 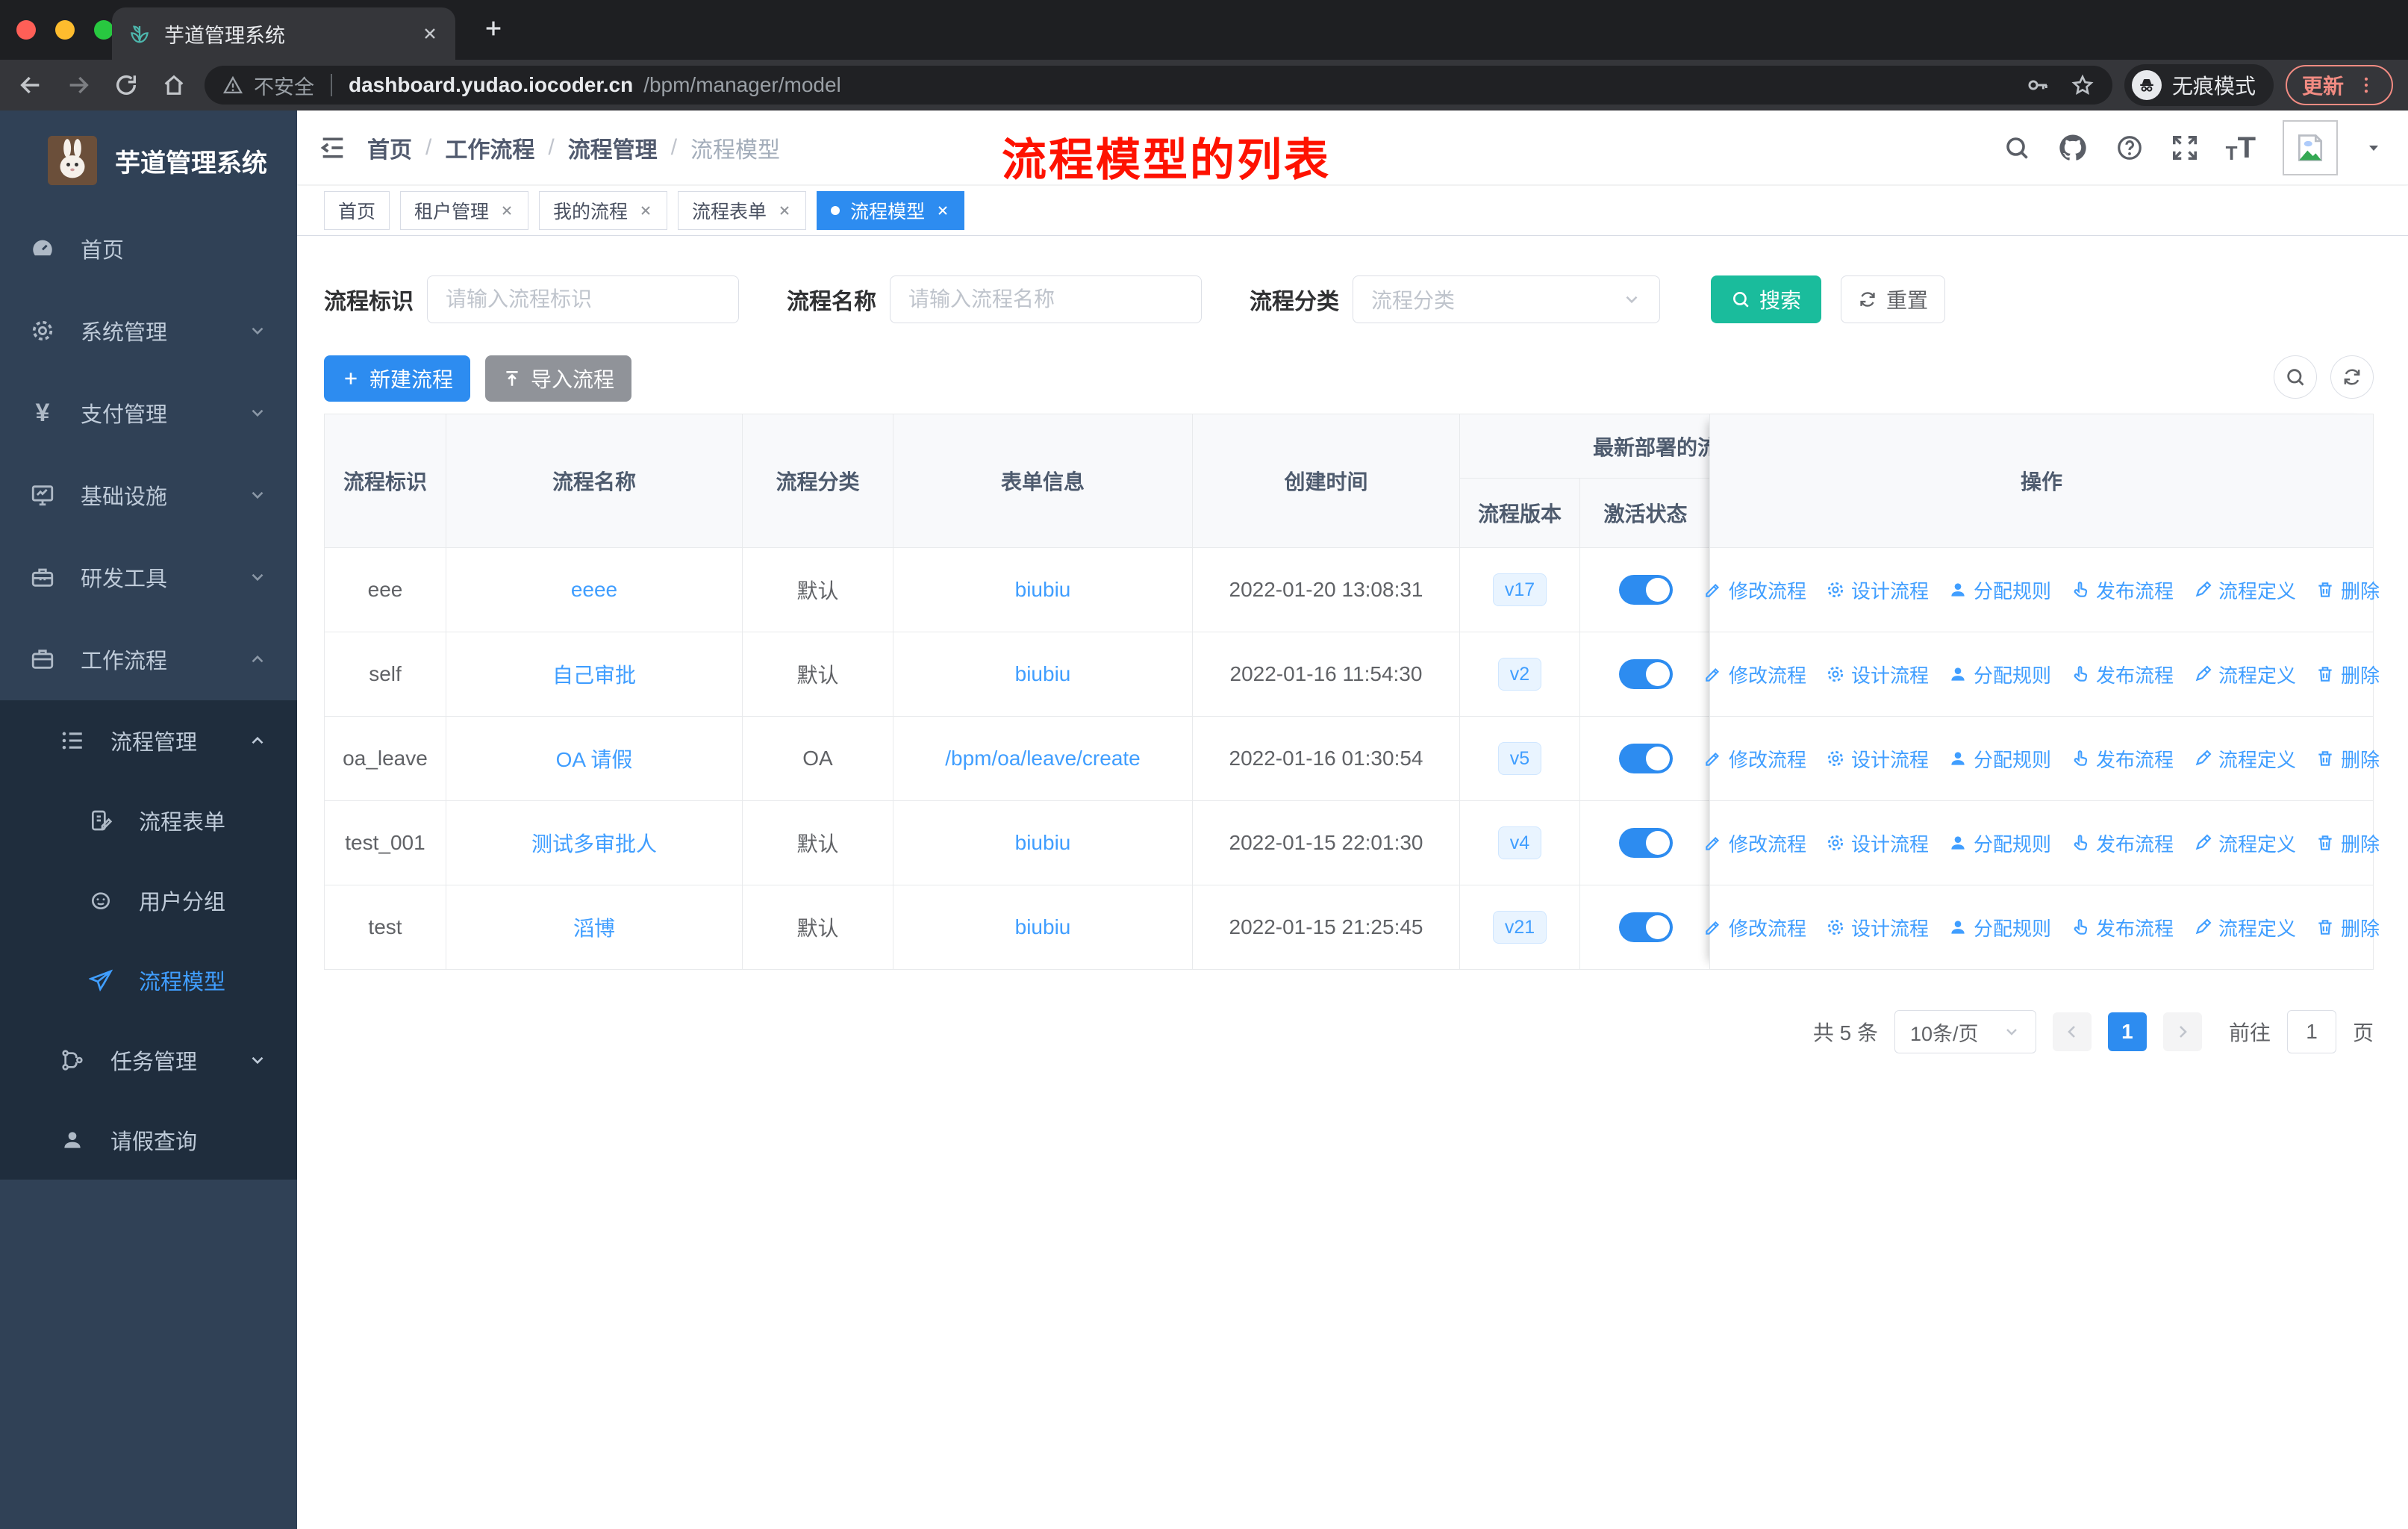 What do you see at coordinates (148, 331) in the screenshot?
I see `sidebar-item-system: 系统管理` at bounding box center [148, 331].